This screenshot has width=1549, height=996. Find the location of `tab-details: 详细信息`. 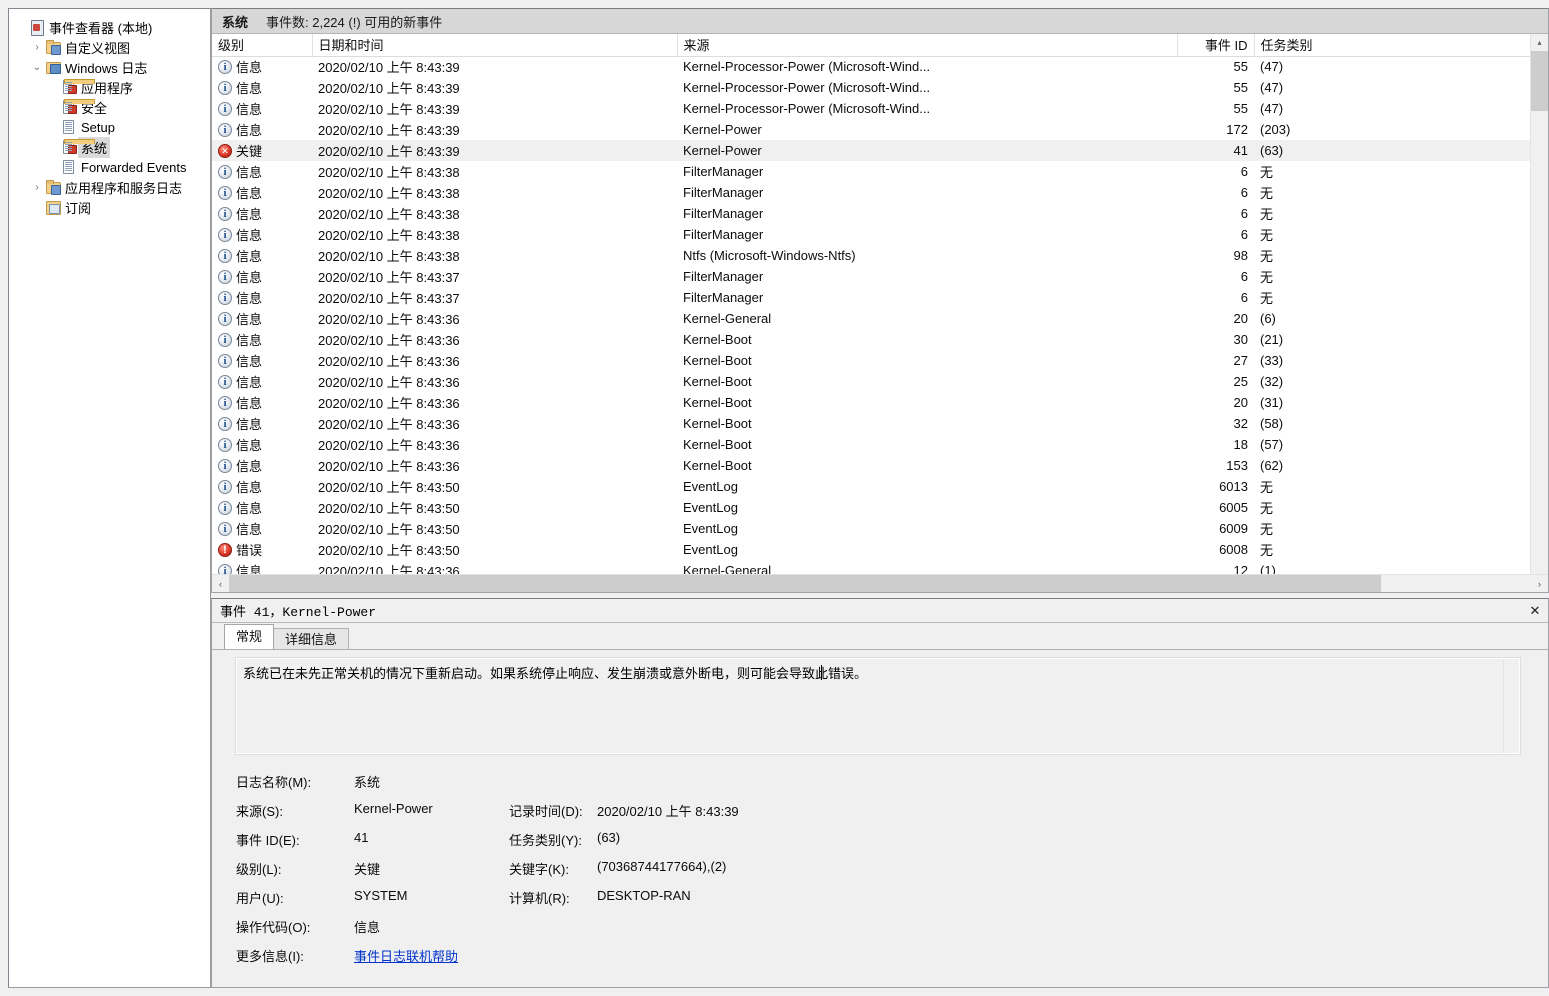

tab-details: 详细信息 is located at coordinates (311, 639).